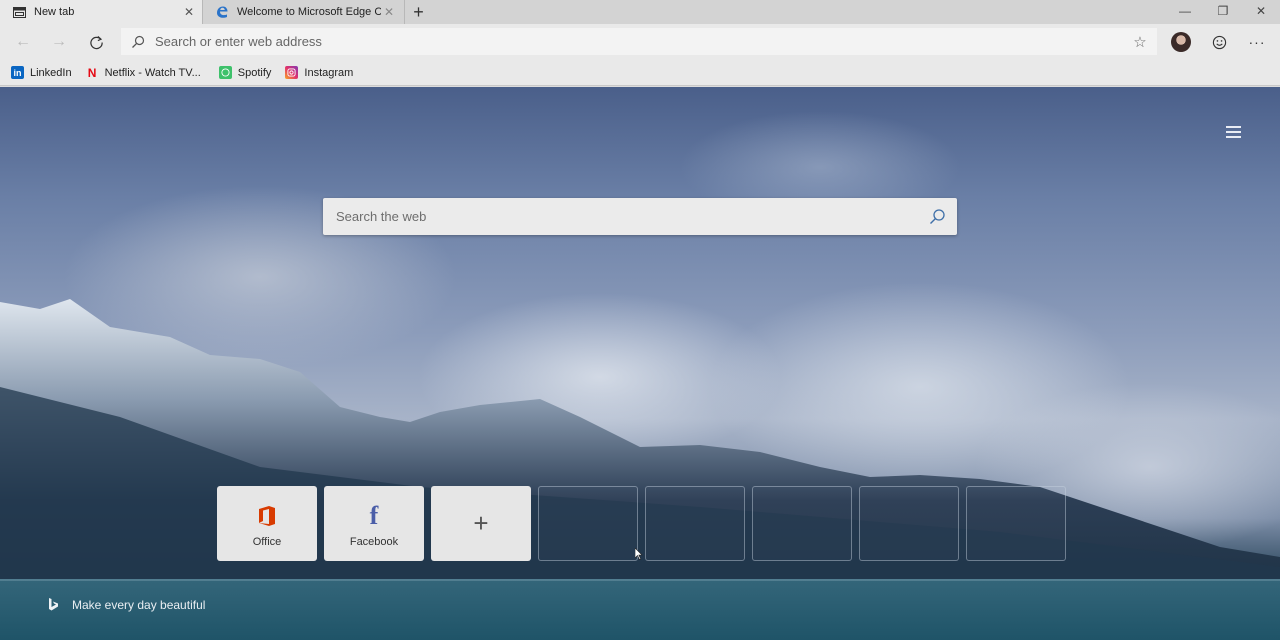  I want to click on page-settings-menu-button, so click(1233, 132).